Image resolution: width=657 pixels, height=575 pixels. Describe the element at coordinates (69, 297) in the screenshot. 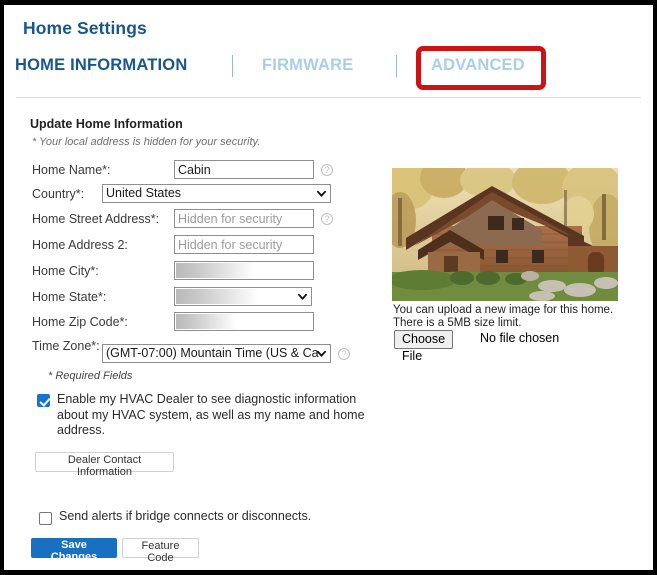

I see `field-label: Home State*:` at that location.